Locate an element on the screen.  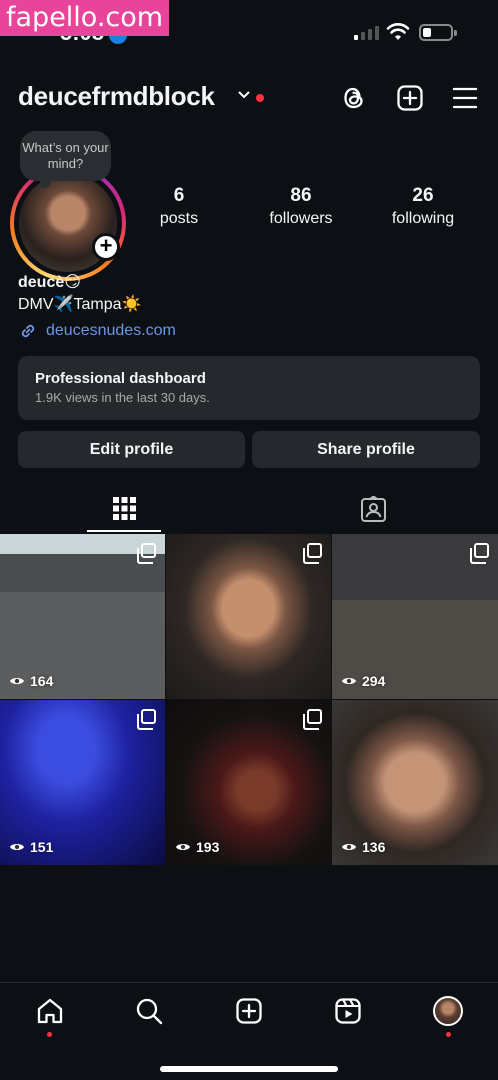
view-count: 151 is located at coordinates (31, 847).